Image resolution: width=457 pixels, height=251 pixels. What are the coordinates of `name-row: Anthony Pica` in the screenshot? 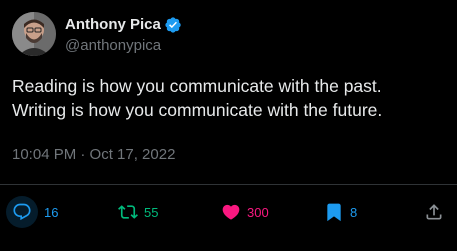 It's located at (123, 25).